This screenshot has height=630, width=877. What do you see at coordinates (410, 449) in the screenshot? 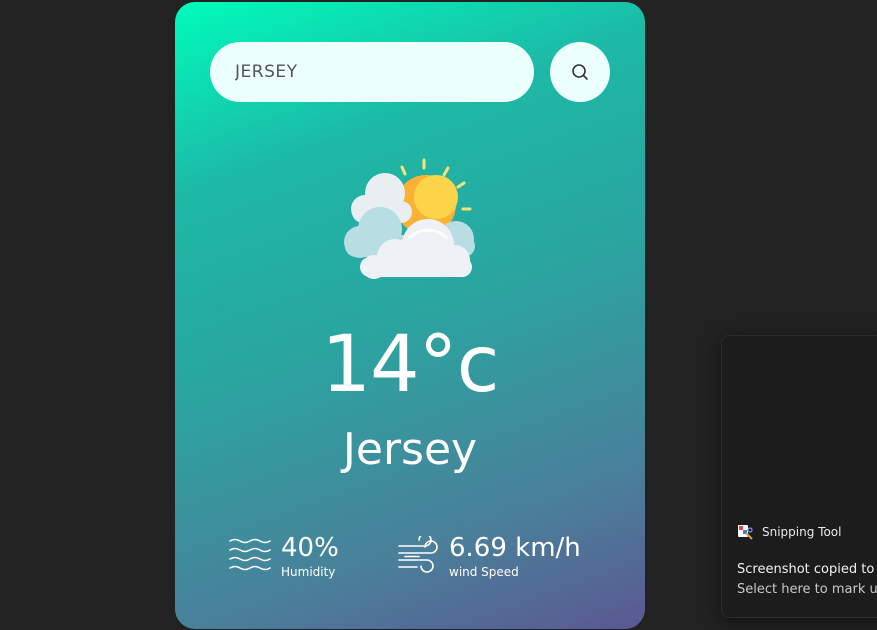
I see `city-name: Jersey` at bounding box center [410, 449].